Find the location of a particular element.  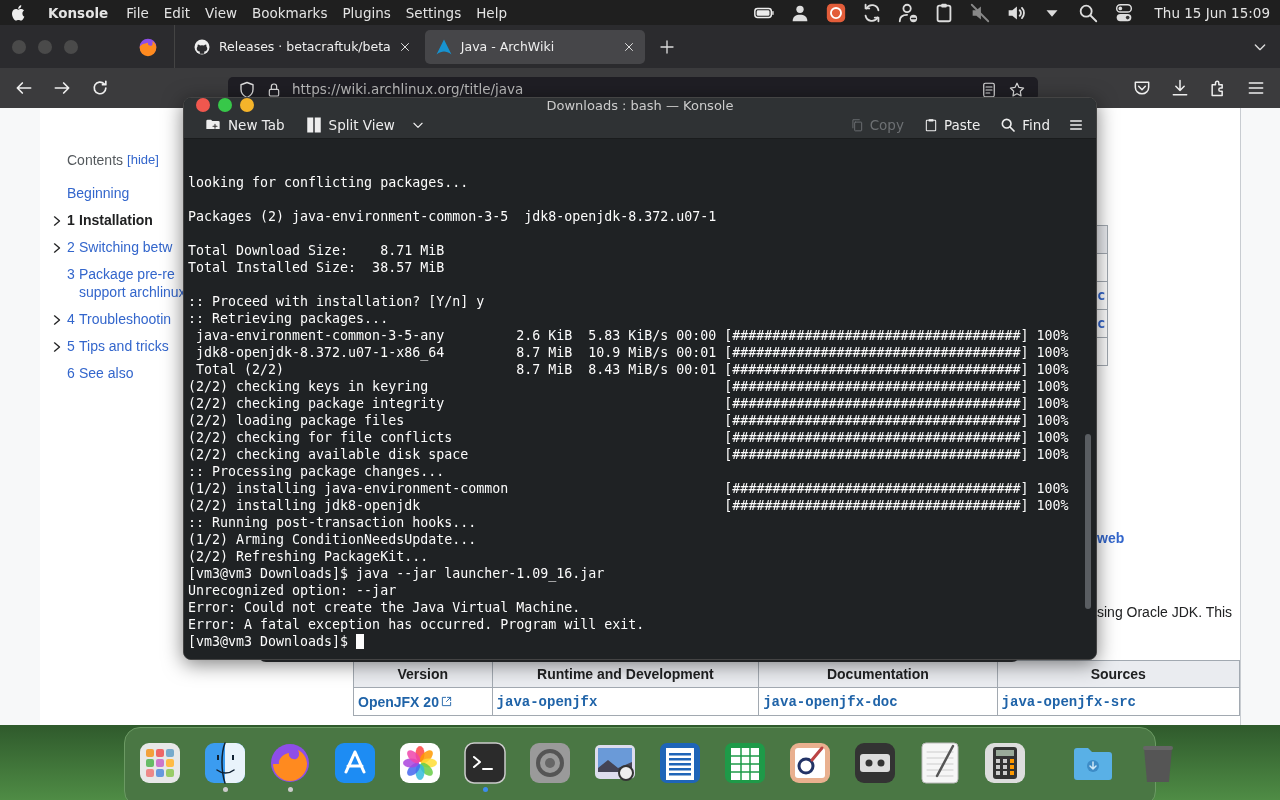

muted-speaker-icon is located at coordinates (979, 12).